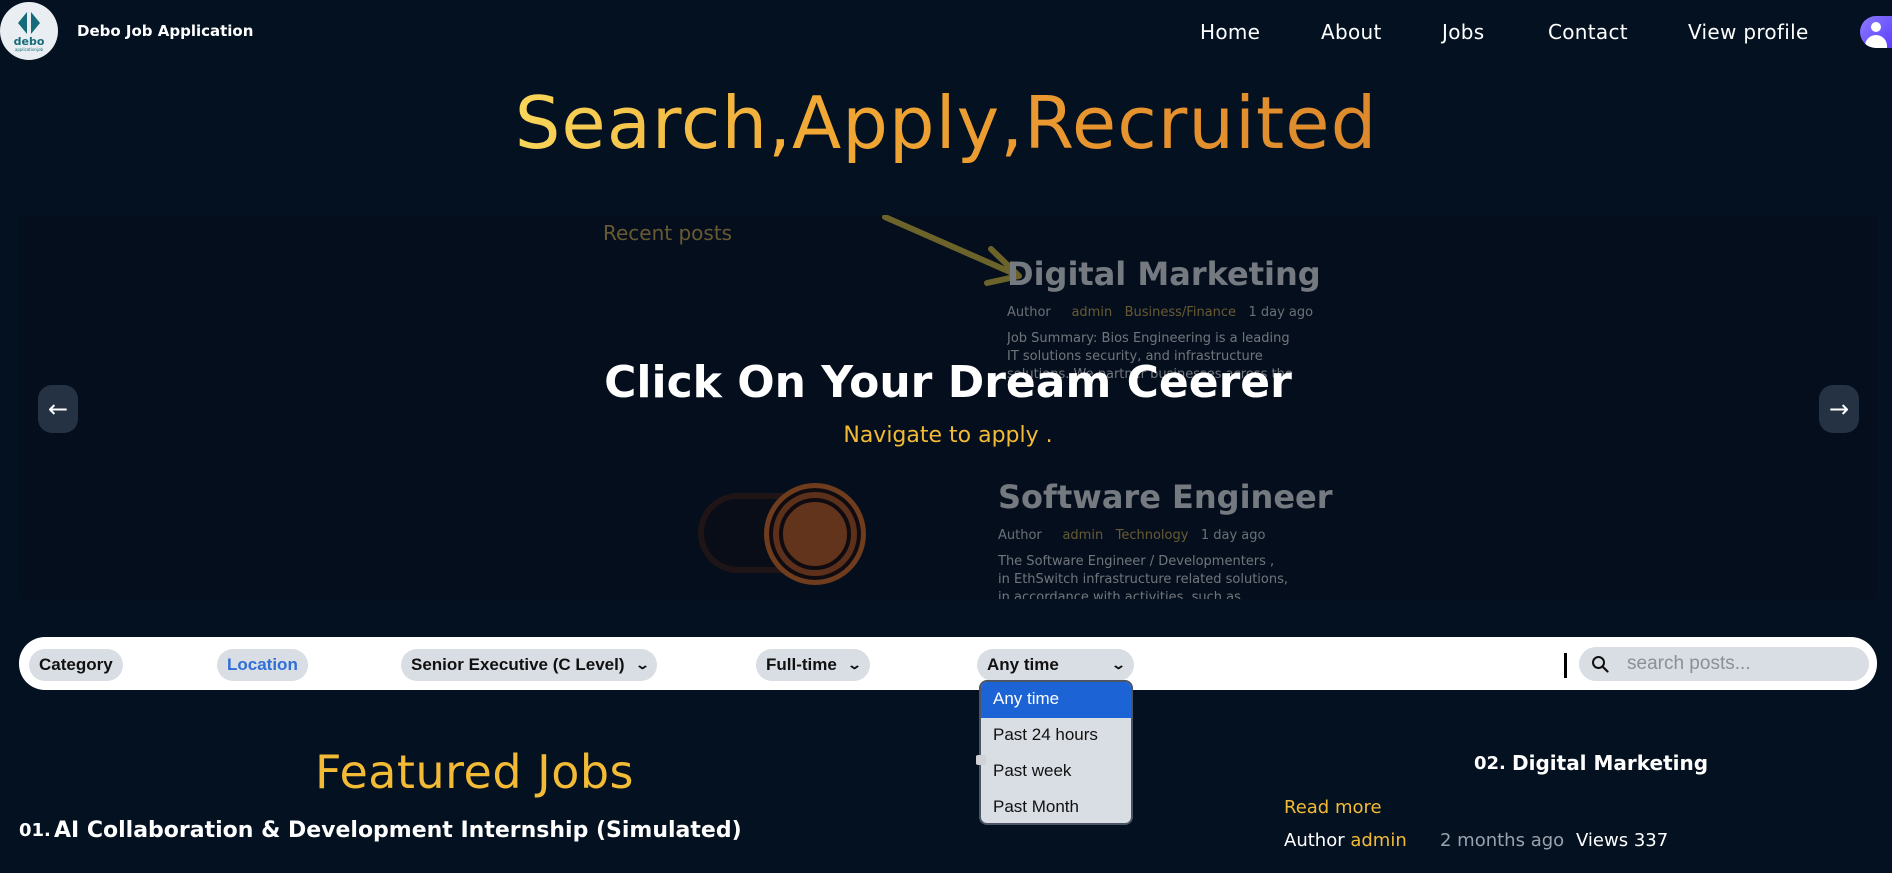 The width and height of the screenshot is (1892, 873). I want to click on carousel-next-button: →, so click(1839, 409).